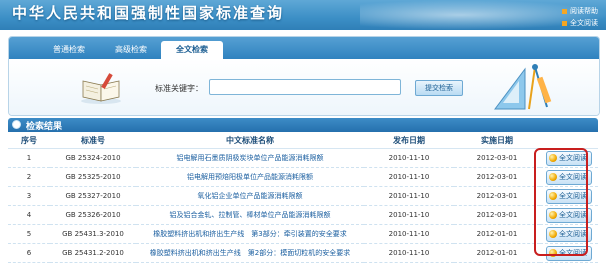  I want to click on ruler-compass-icon, so click(523, 87).